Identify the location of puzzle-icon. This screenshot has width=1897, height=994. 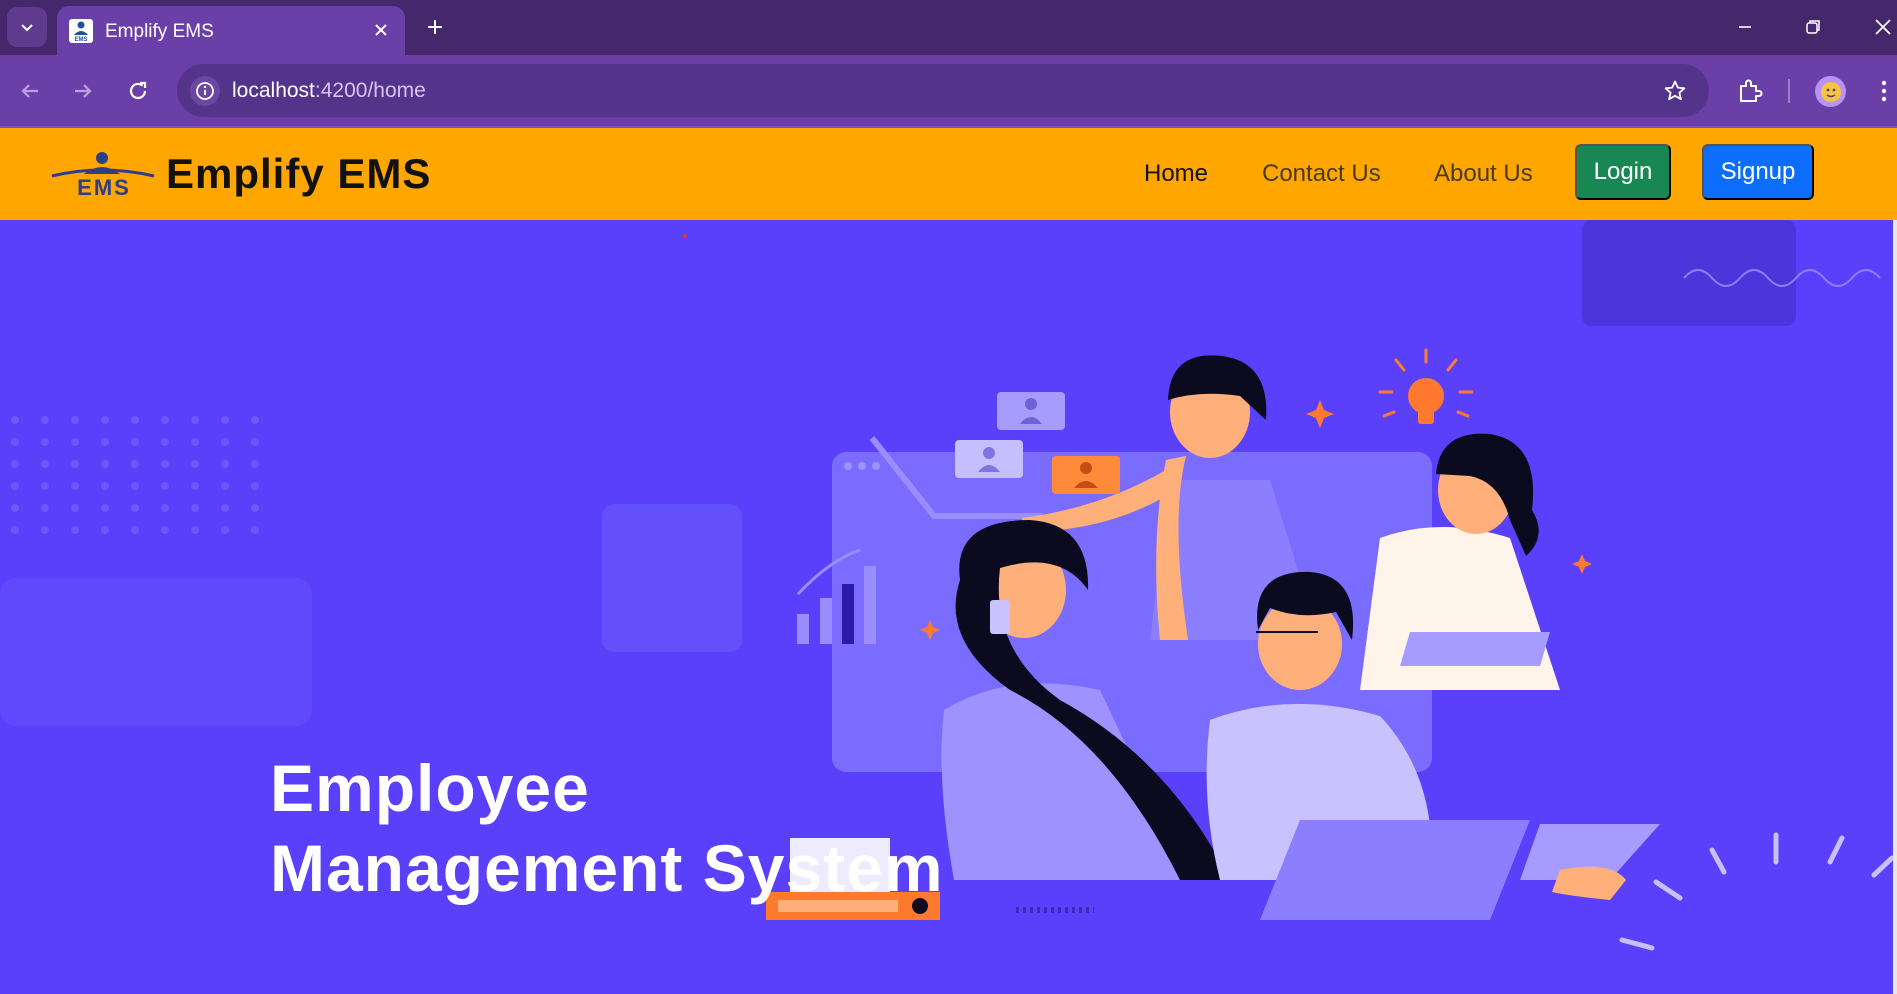
(1751, 90).